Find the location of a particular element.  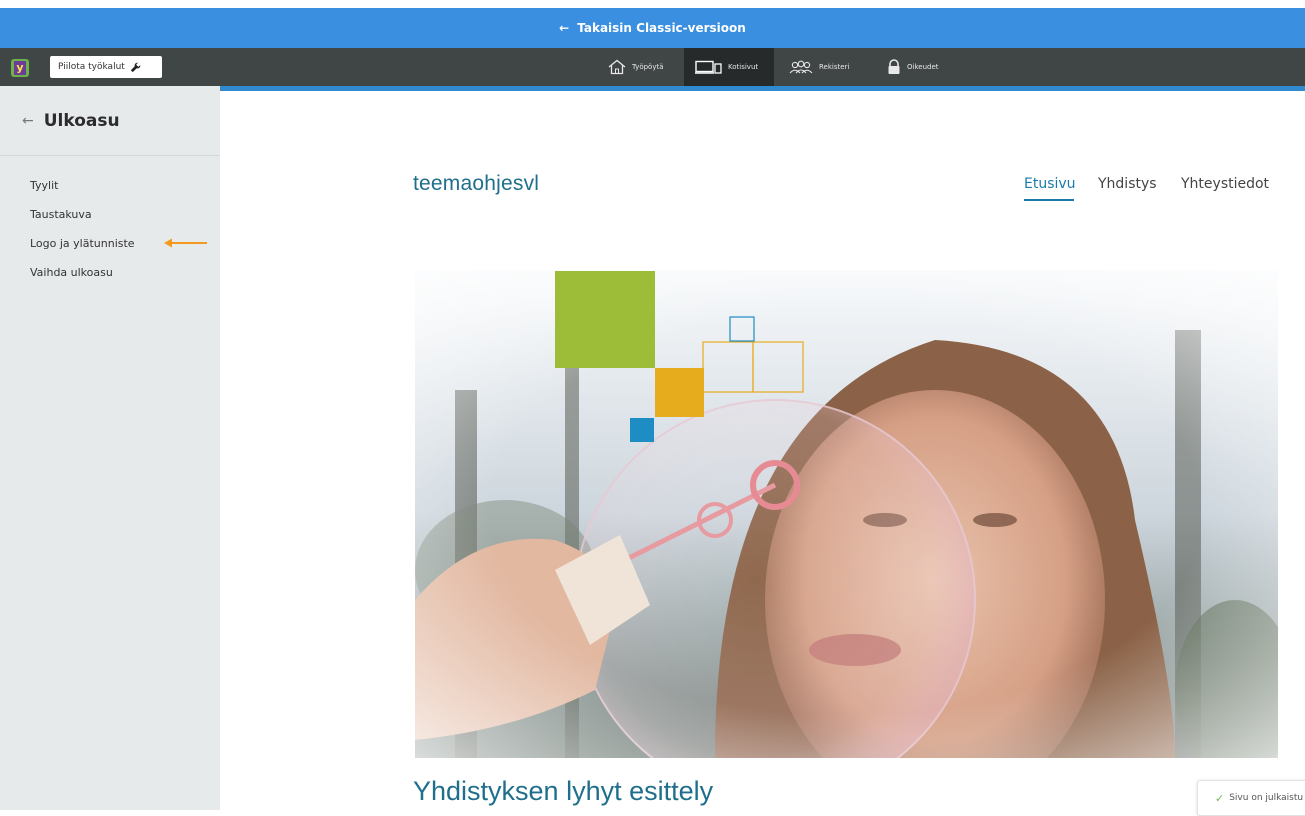

tab-kotisivut-label: Kotisivut is located at coordinates (743, 67).